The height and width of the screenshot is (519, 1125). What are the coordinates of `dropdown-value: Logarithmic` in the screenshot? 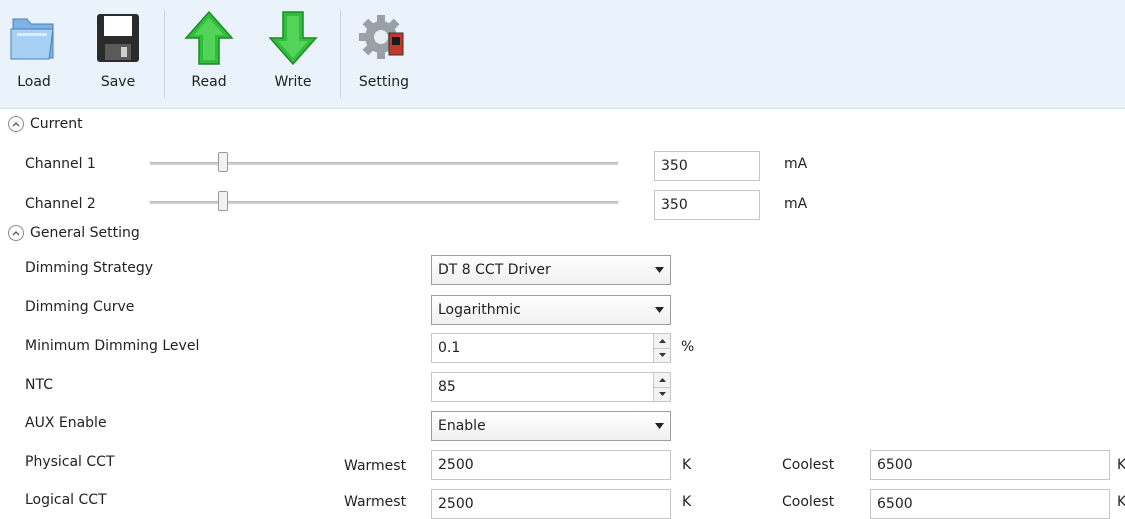 It's located at (479, 310).